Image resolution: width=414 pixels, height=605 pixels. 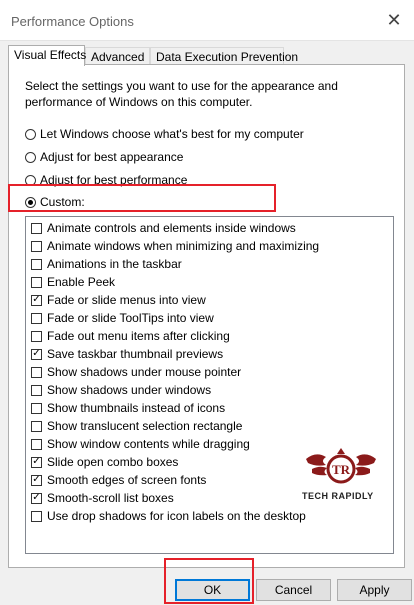 I want to click on option-label: Slide open combo boxes, so click(x=113, y=462).